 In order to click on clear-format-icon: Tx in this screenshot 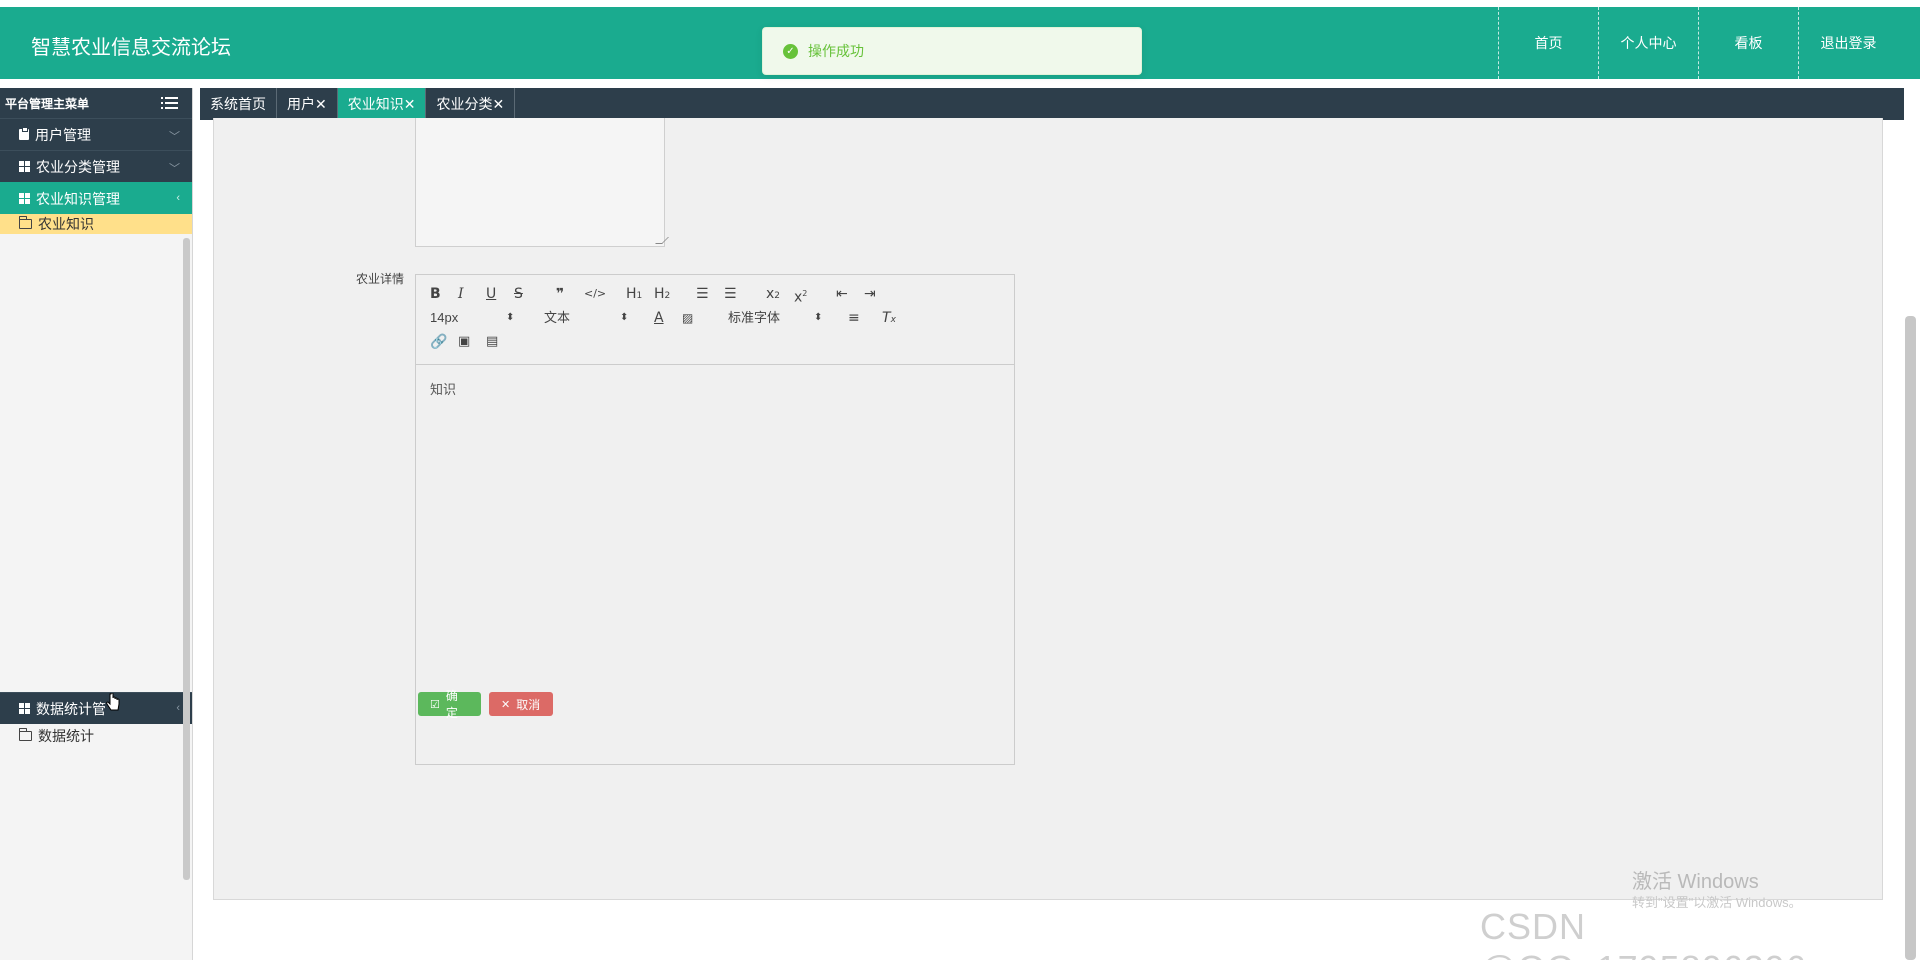, I will do `click(889, 319)`.